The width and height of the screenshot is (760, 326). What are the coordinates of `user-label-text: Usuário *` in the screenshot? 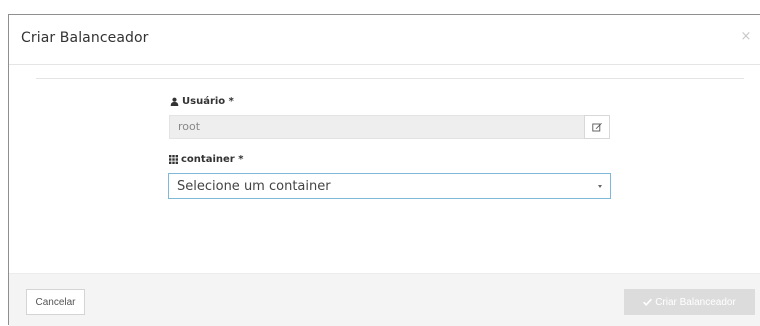 It's located at (208, 101).